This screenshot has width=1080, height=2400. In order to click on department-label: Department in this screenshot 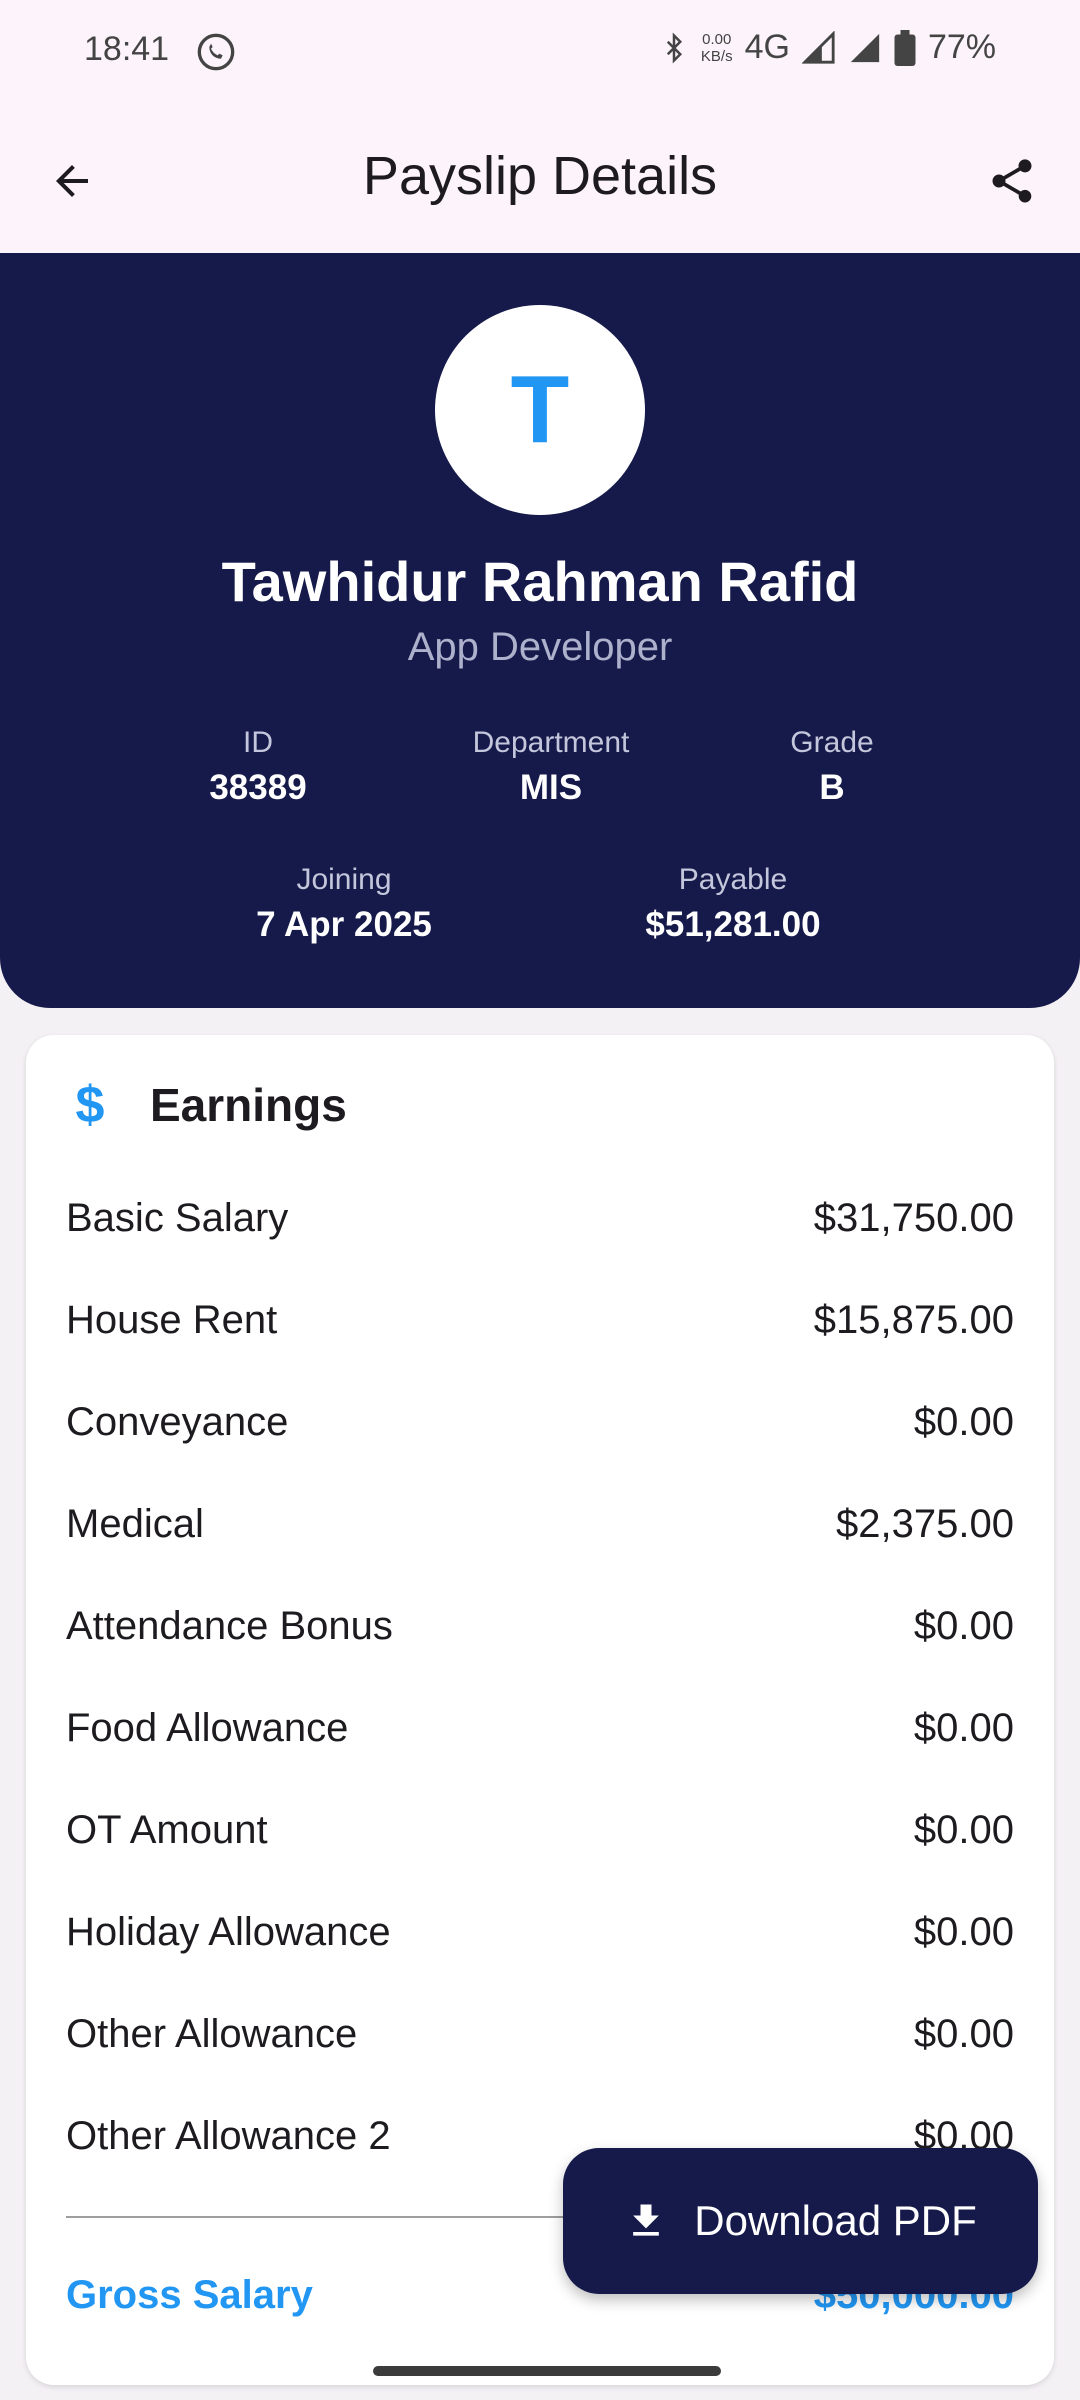, I will do `click(551, 742)`.